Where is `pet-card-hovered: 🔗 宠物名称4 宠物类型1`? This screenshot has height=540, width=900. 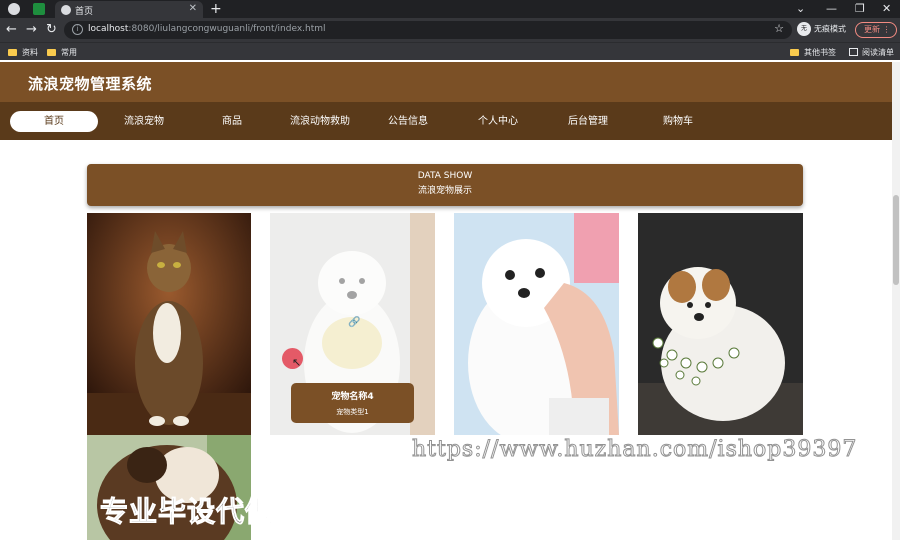 pet-card-hovered: 🔗 宠物名称4 宠物类型1 is located at coordinates (352, 324).